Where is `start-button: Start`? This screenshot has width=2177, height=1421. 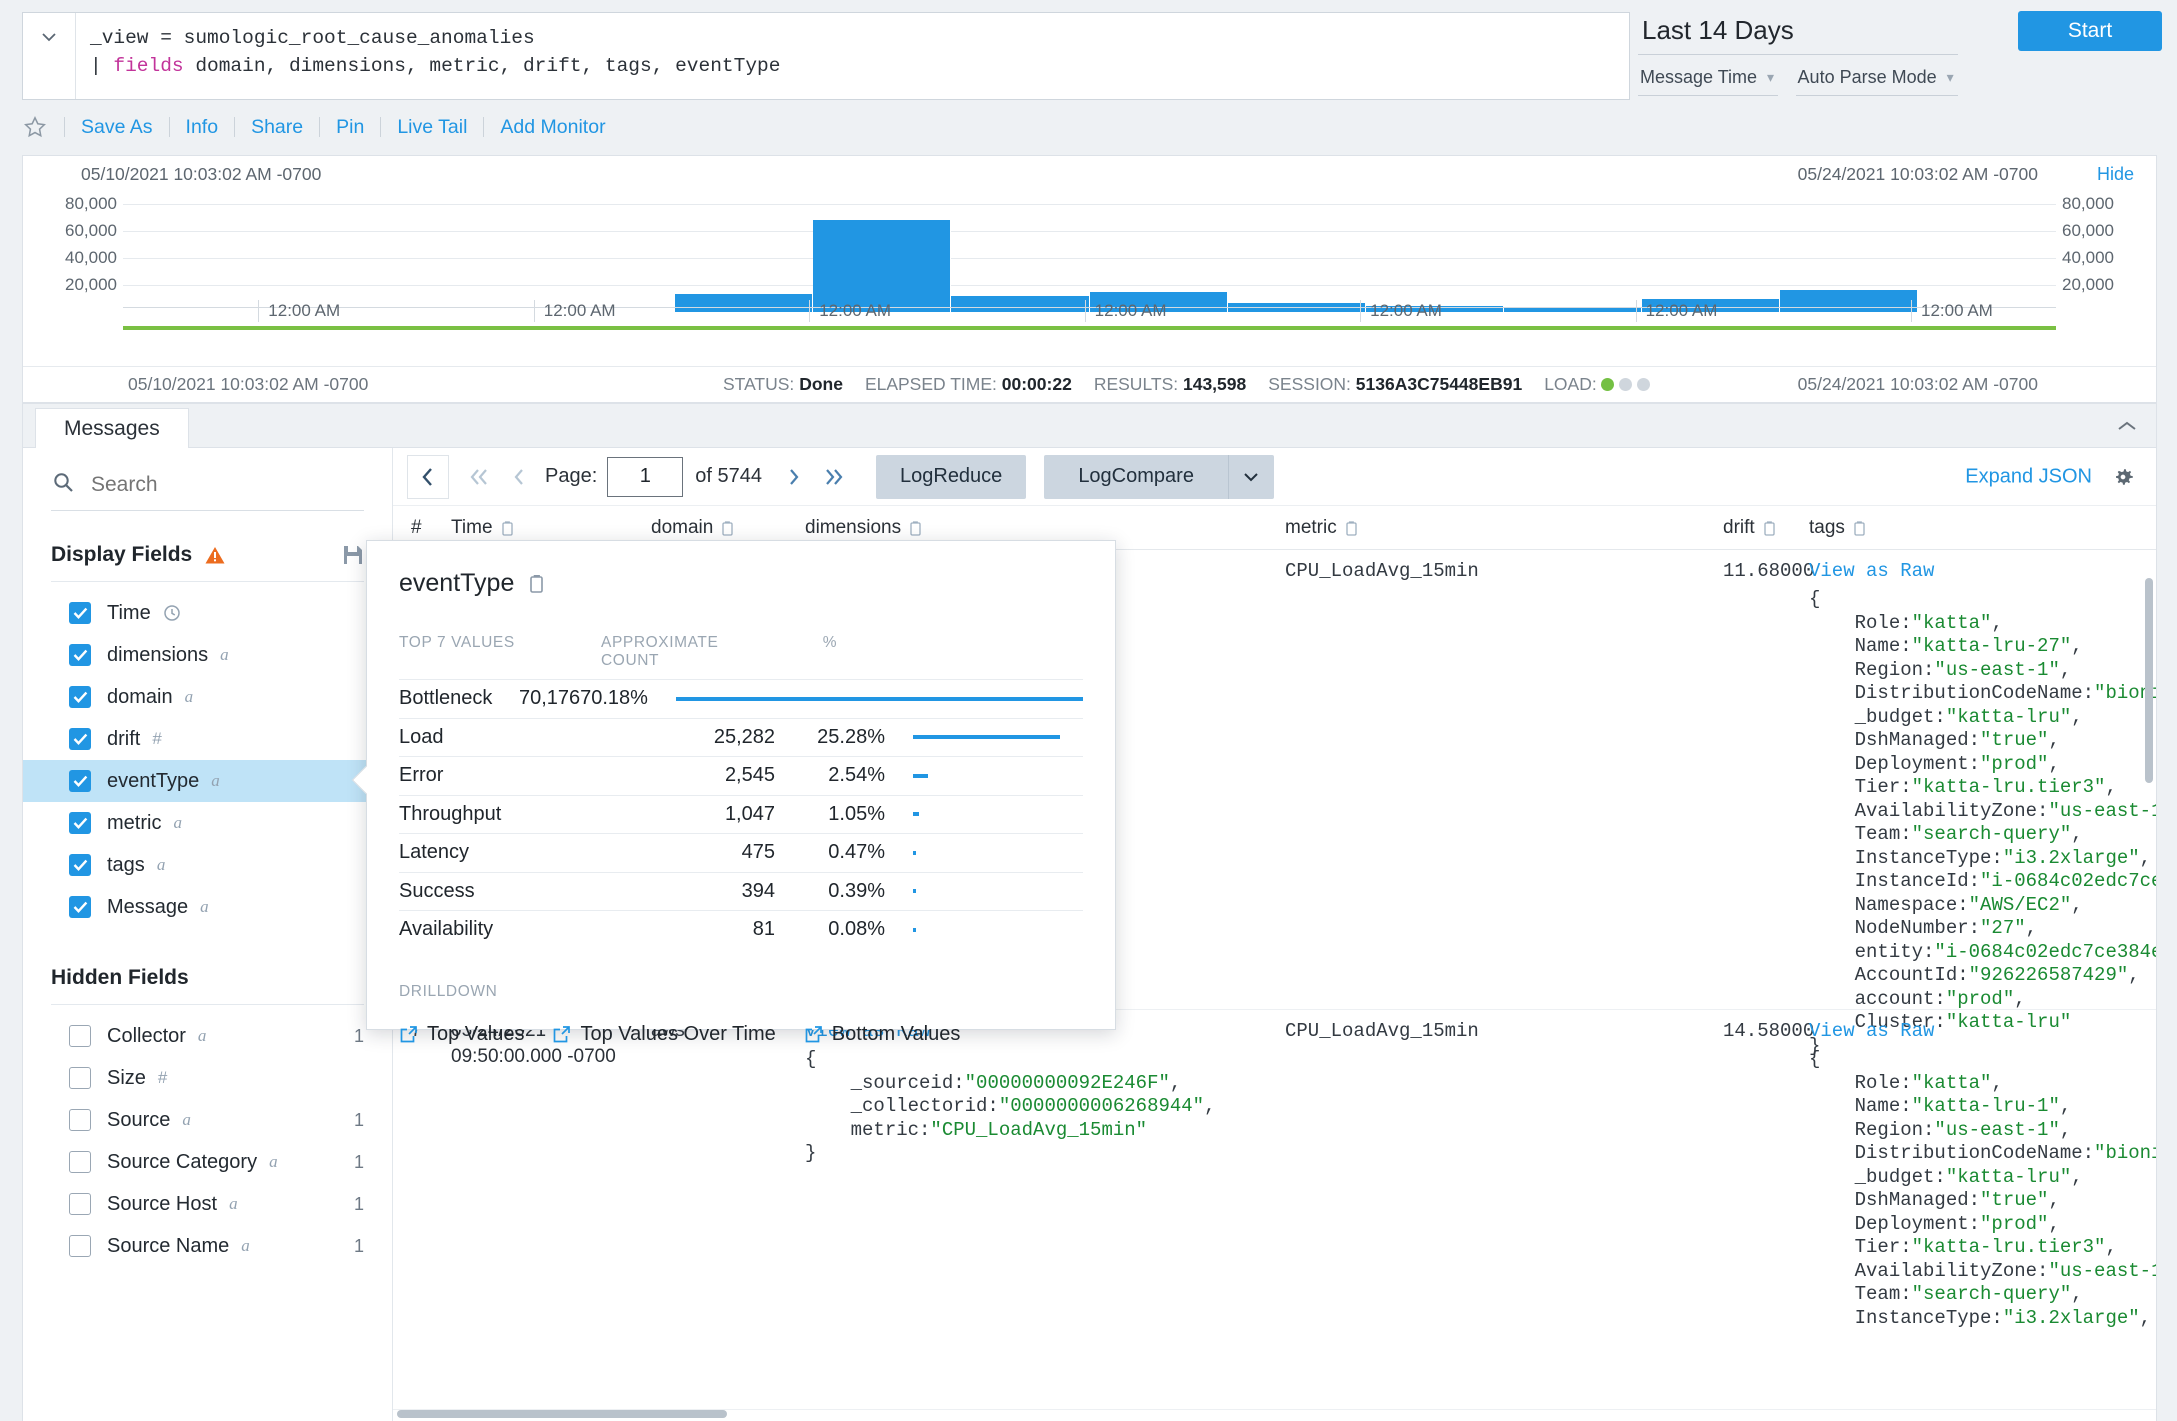 start-button: Start is located at coordinates (2090, 31).